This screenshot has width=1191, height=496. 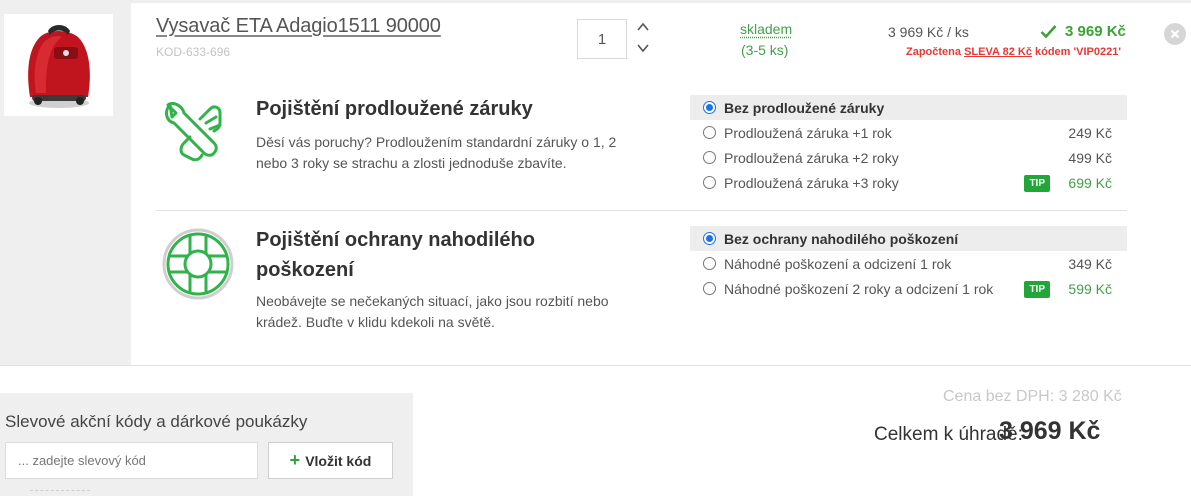 What do you see at coordinates (934, 52) in the screenshot?
I see `discount-prefix: Započtena` at bounding box center [934, 52].